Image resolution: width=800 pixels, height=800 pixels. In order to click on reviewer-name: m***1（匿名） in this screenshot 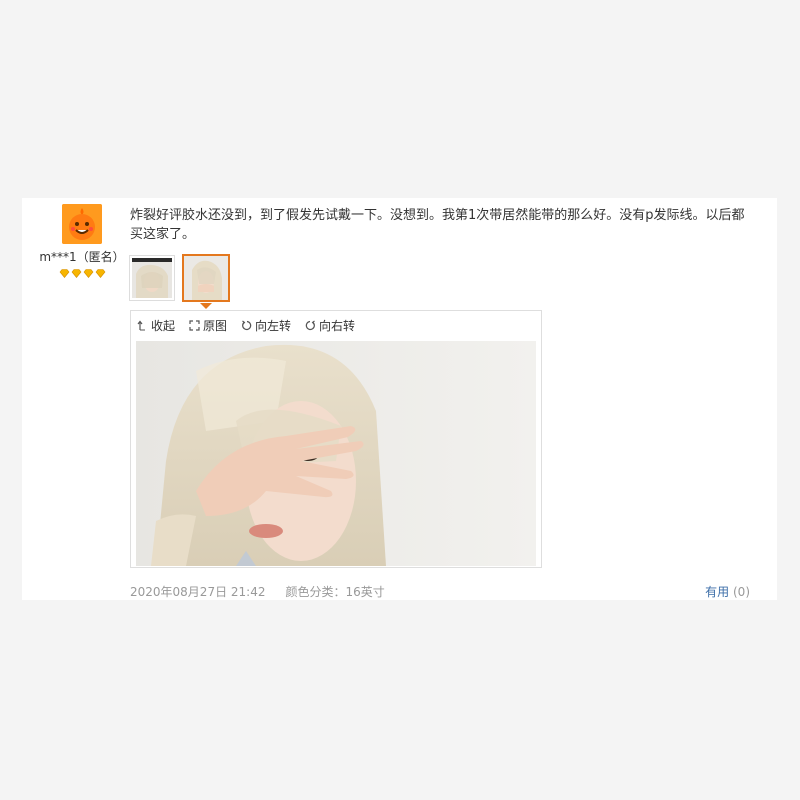, I will do `click(82, 257)`.